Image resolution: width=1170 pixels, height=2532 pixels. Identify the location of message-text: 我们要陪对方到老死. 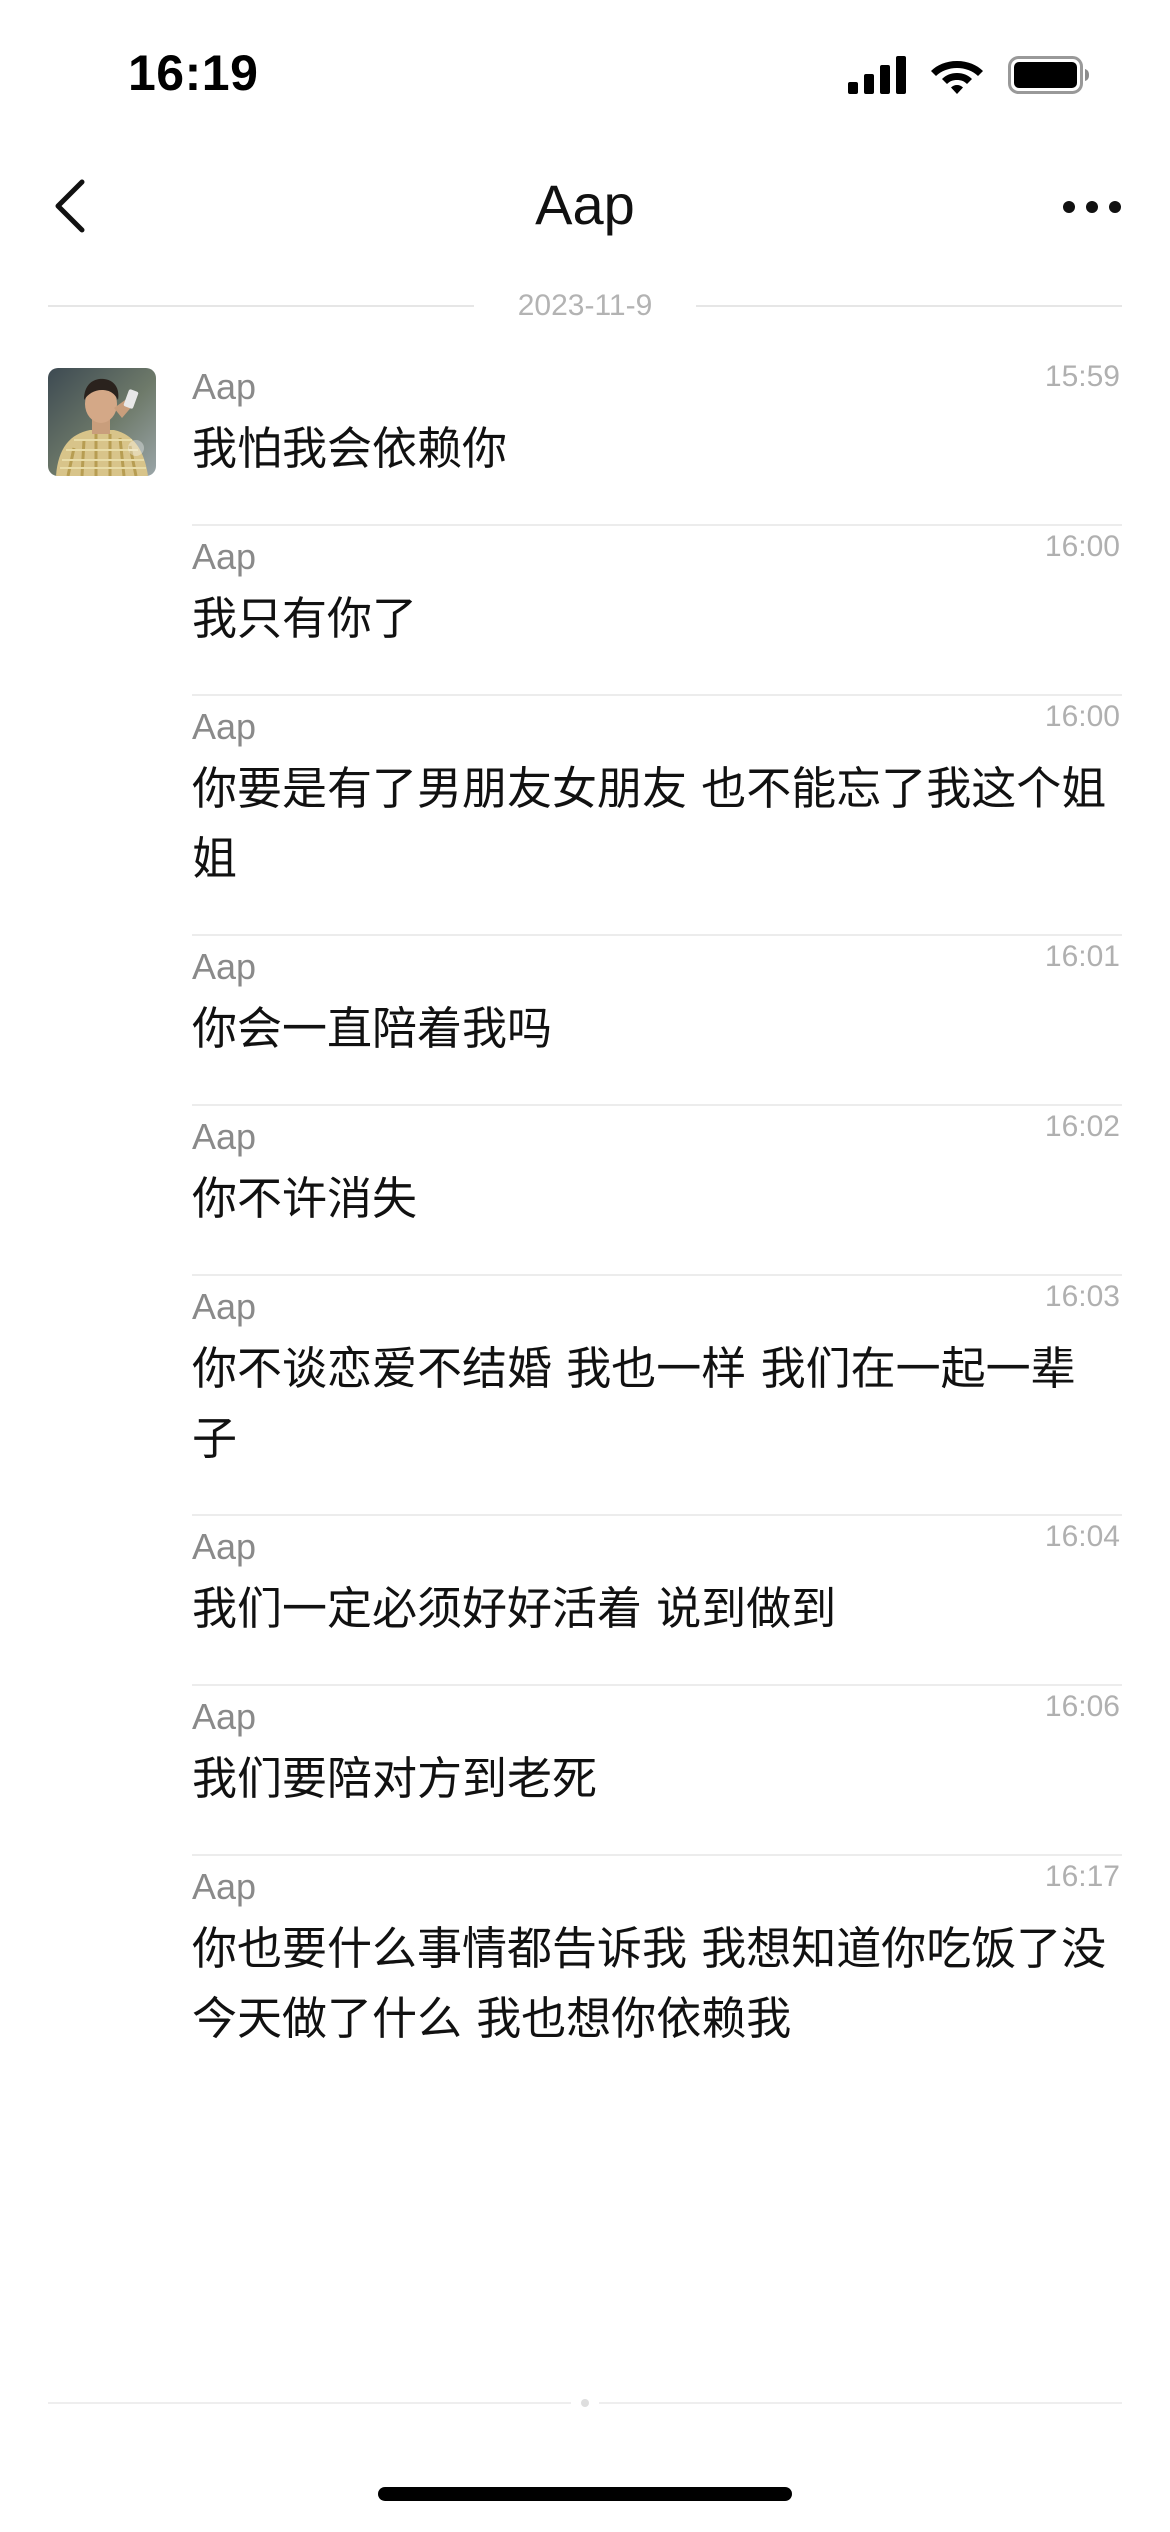
(395, 1778).